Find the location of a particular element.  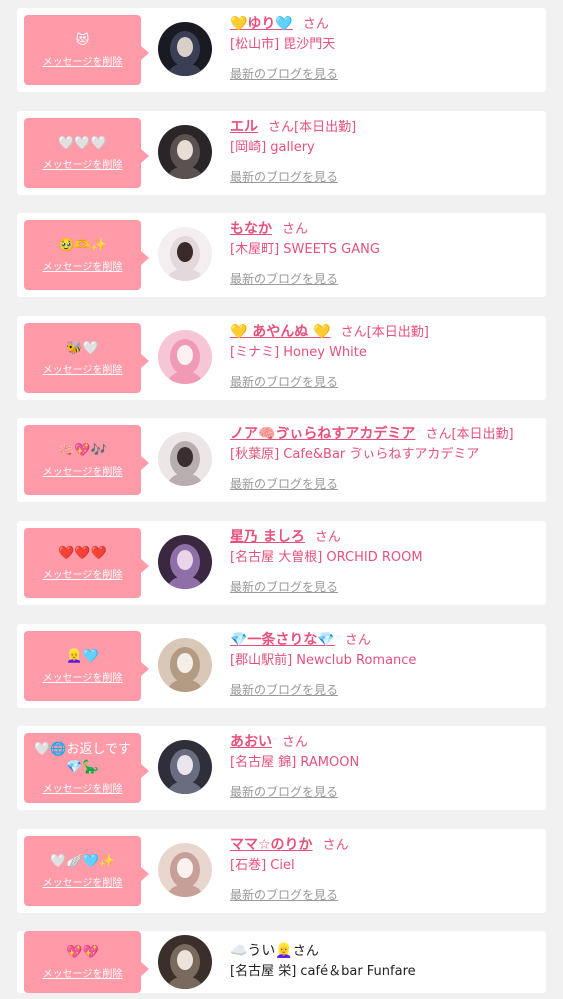

name-row: ノア🧠ゔぃらねすアカデミア さん[本日出勤] is located at coordinates (385, 433).